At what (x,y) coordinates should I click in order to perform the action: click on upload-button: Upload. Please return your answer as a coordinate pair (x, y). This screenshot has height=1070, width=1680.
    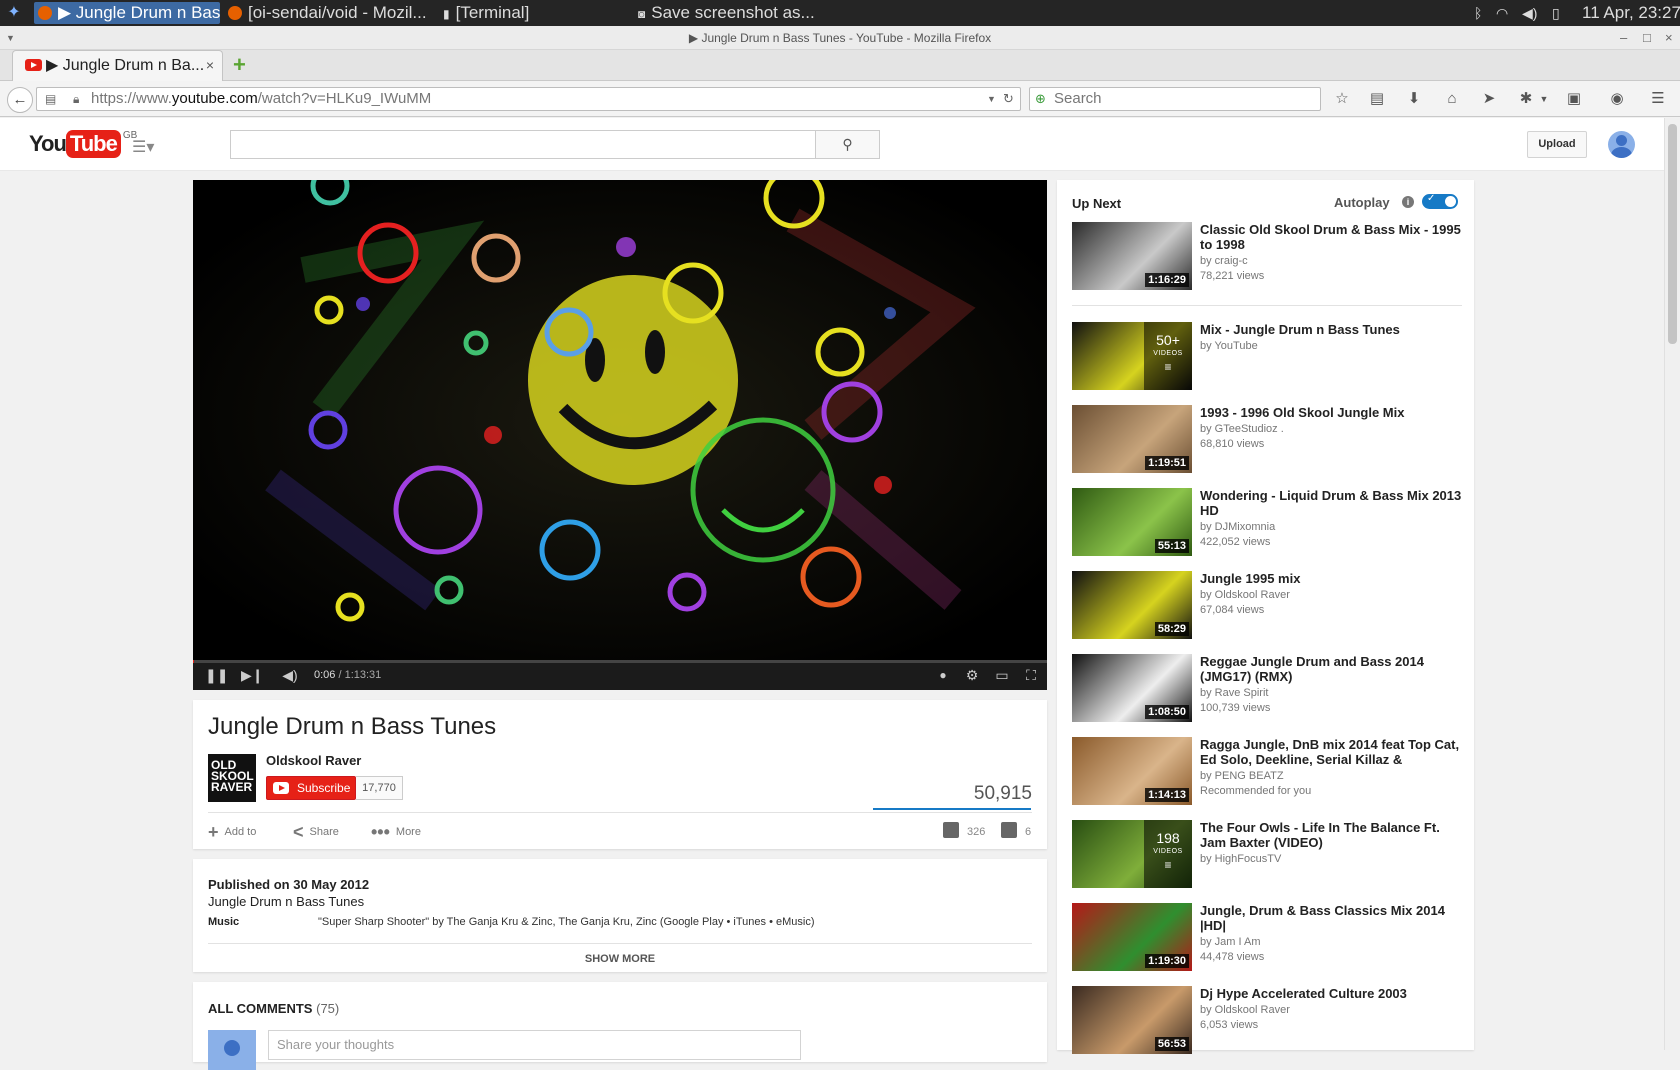
    Looking at the image, I should click on (1557, 144).